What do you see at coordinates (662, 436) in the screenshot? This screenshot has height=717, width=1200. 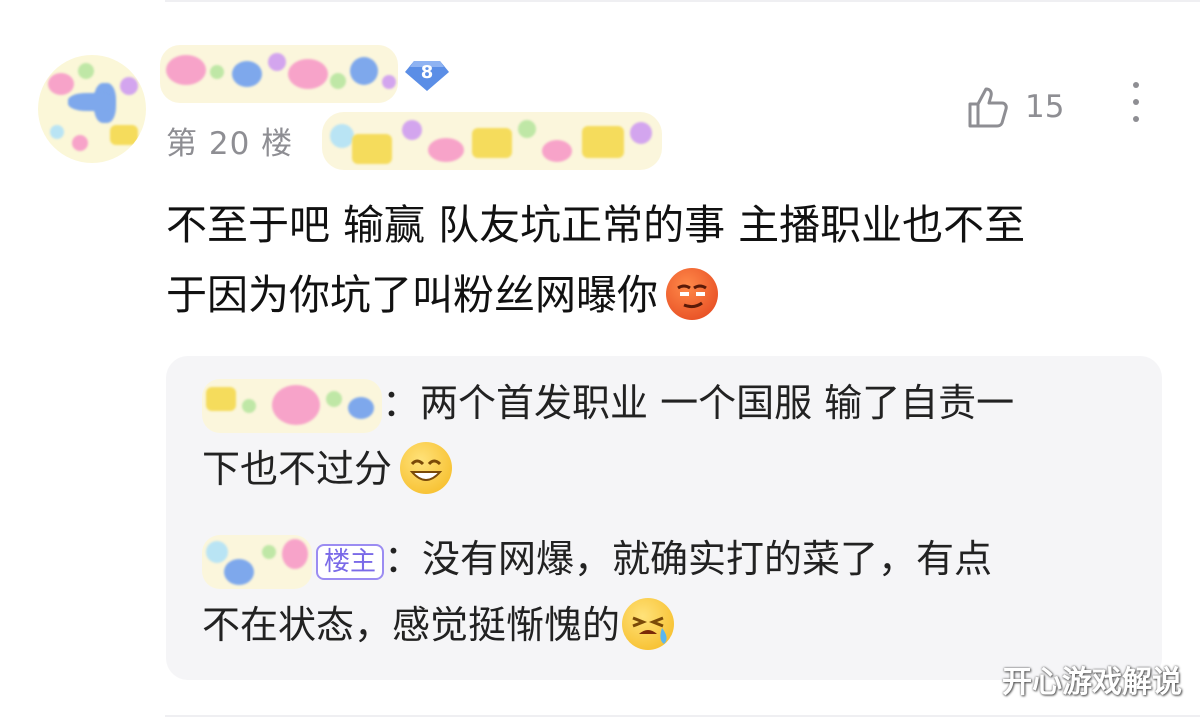 I see `reply-item-1: ：两个首发职业 一个国服 输了自责一 下也不过分` at bounding box center [662, 436].